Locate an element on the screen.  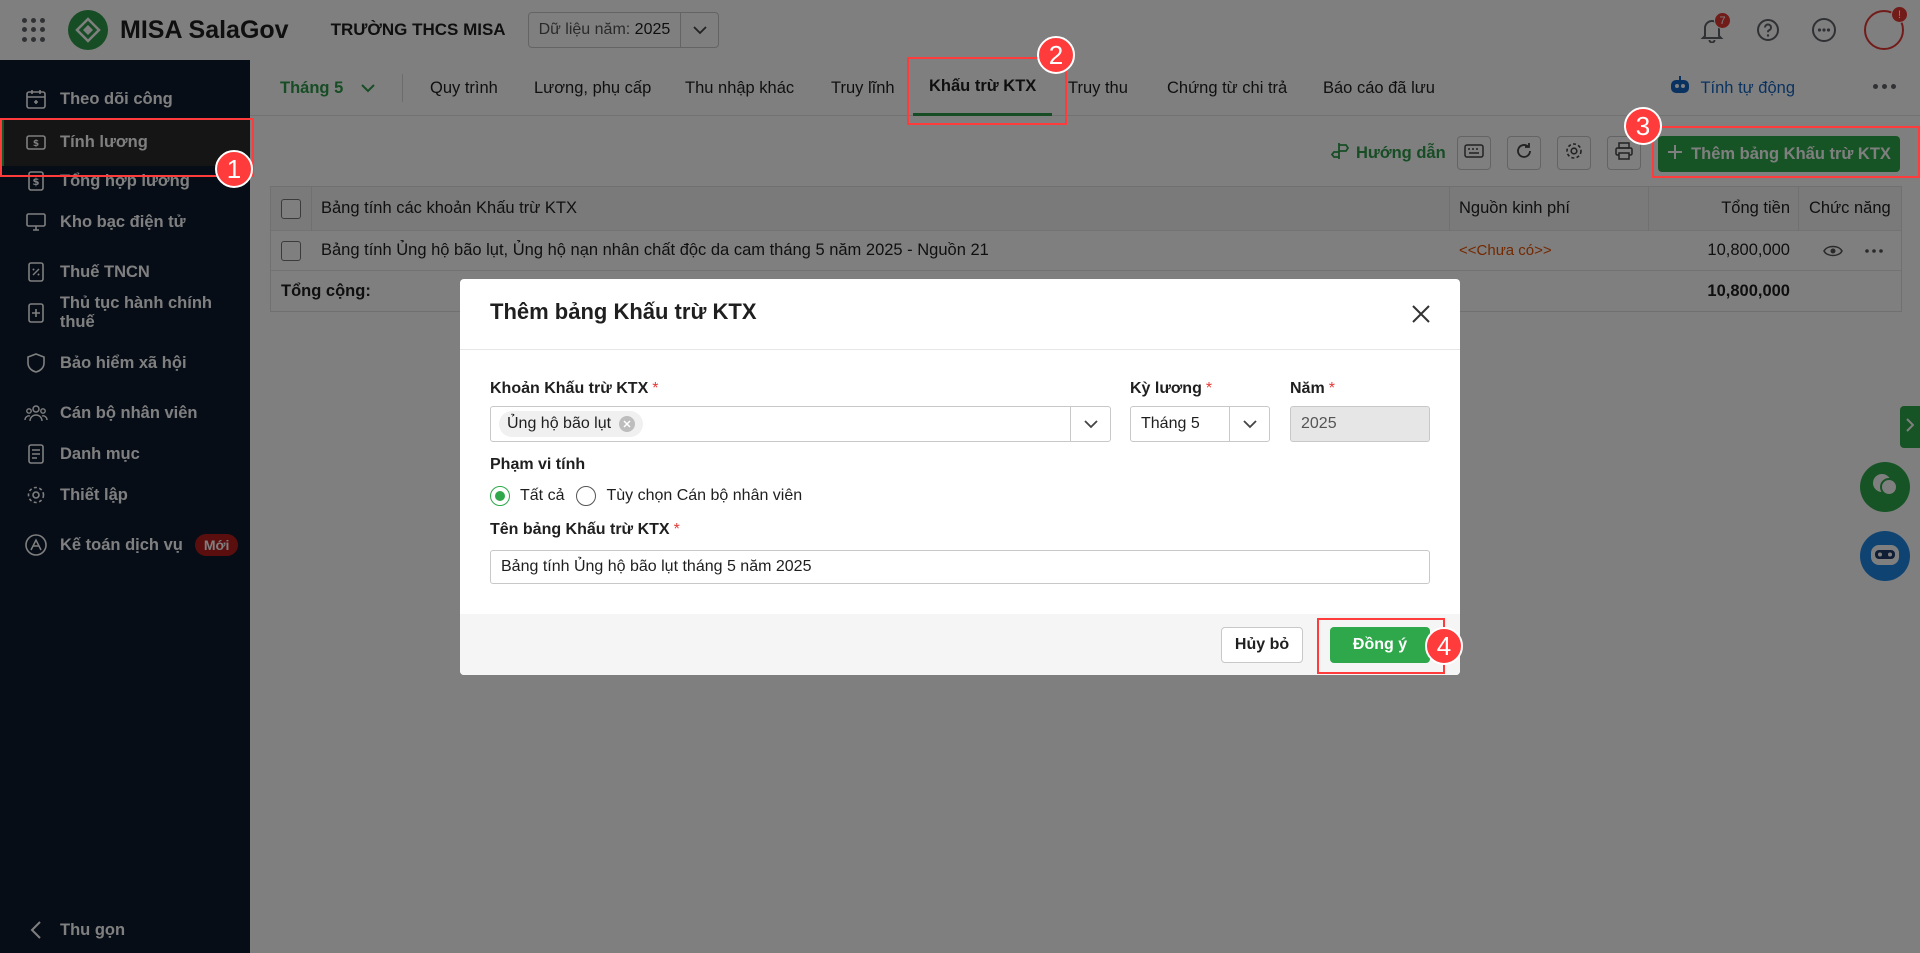
annotation-number-2: 2 is located at coordinates (1056, 55).